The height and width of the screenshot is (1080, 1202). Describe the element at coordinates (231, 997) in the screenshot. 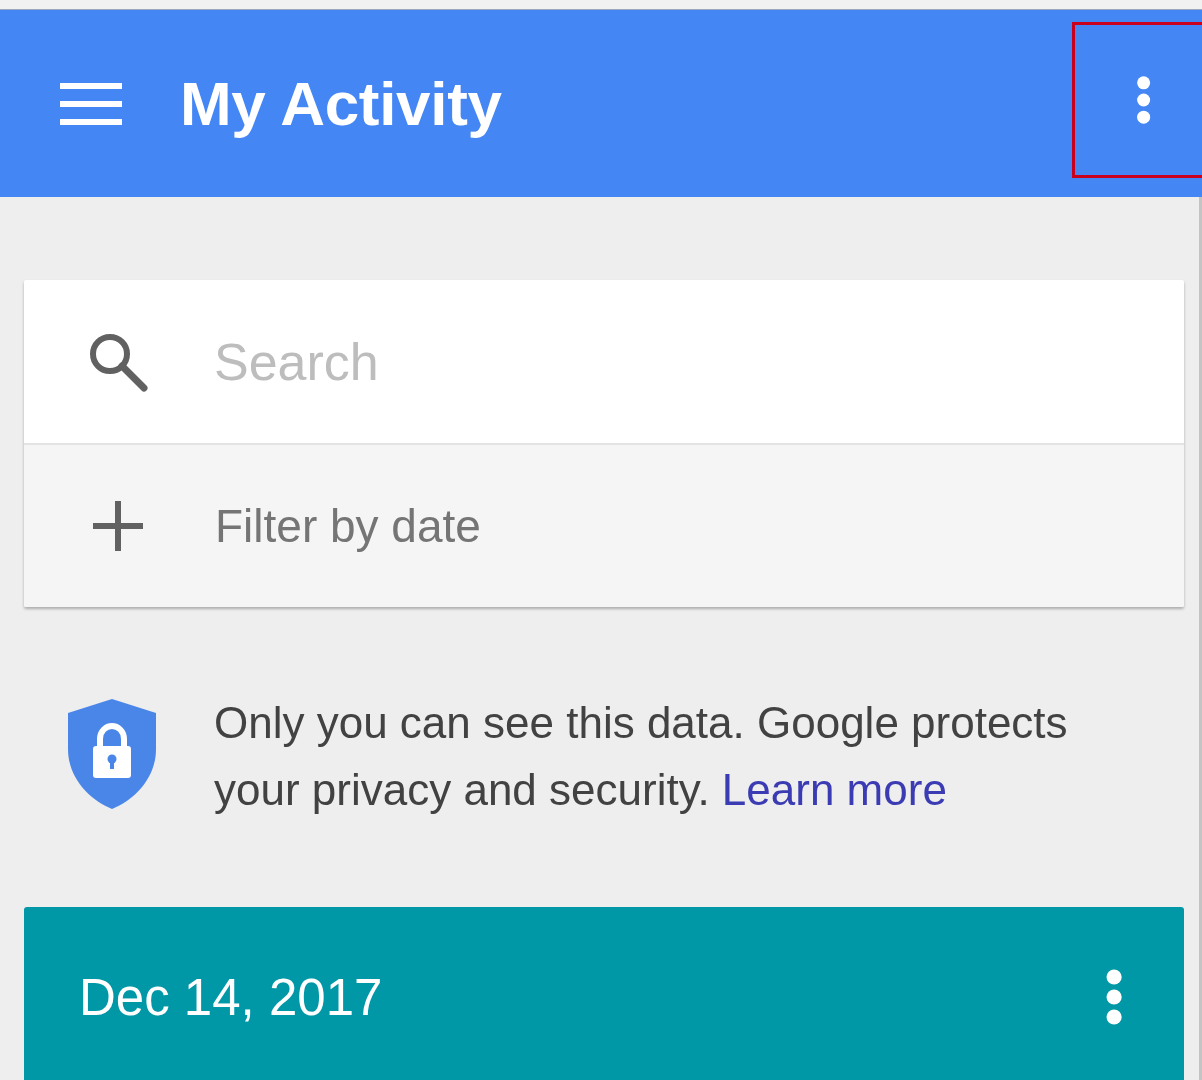

I see `date-heading: Dec 14, 2017` at that location.